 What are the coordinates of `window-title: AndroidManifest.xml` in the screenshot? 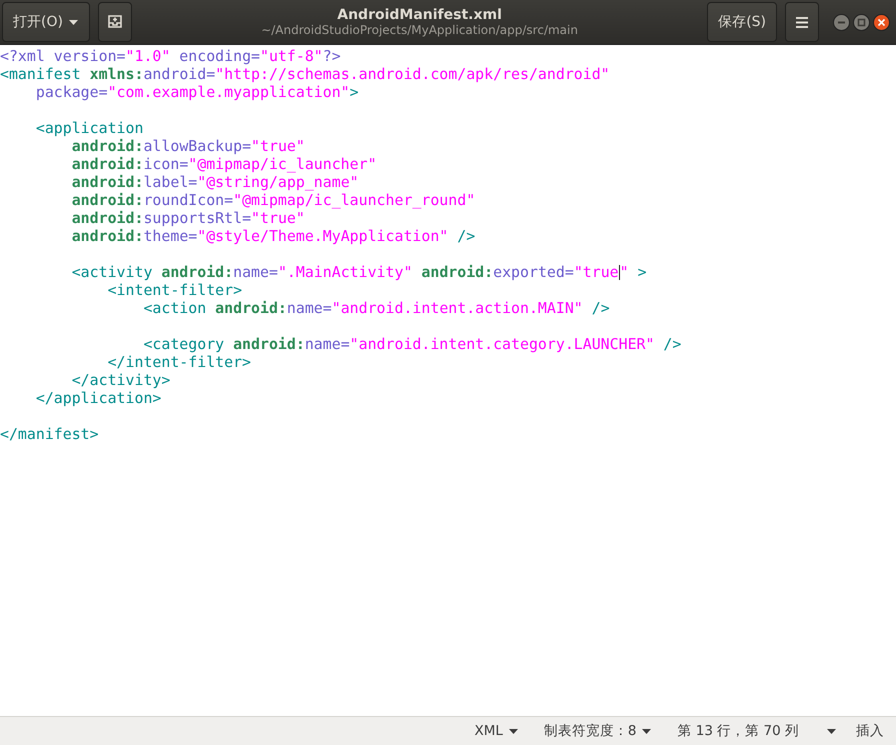 It's located at (419, 15).